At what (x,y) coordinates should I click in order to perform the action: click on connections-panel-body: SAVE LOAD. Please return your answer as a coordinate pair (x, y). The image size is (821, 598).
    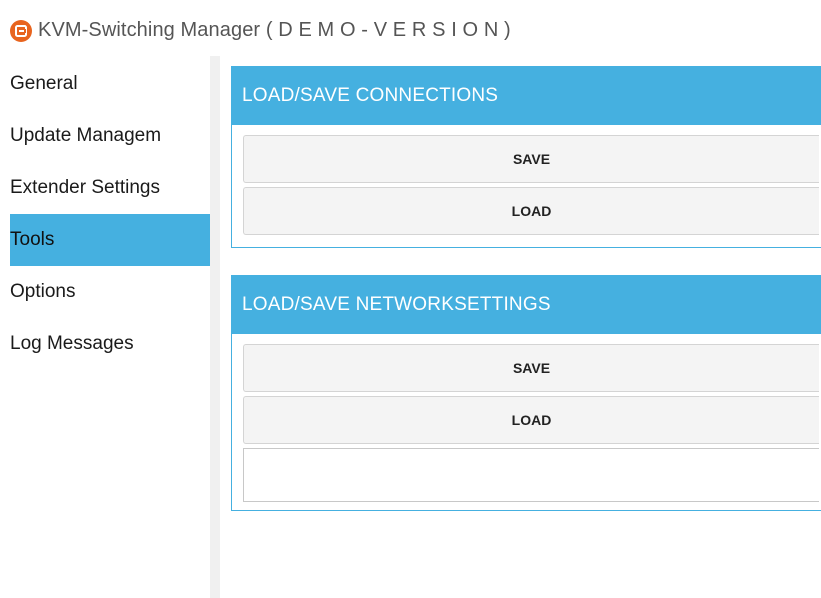
    Looking at the image, I should click on (526, 186).